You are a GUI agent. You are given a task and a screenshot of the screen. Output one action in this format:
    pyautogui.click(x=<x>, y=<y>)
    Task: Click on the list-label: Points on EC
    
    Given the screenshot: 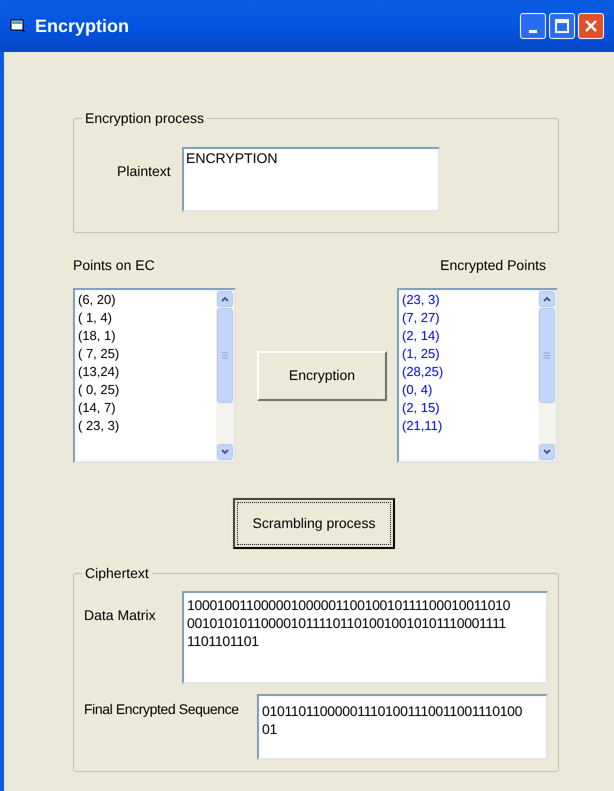 What is the action you would take?
    pyautogui.click(x=114, y=265)
    